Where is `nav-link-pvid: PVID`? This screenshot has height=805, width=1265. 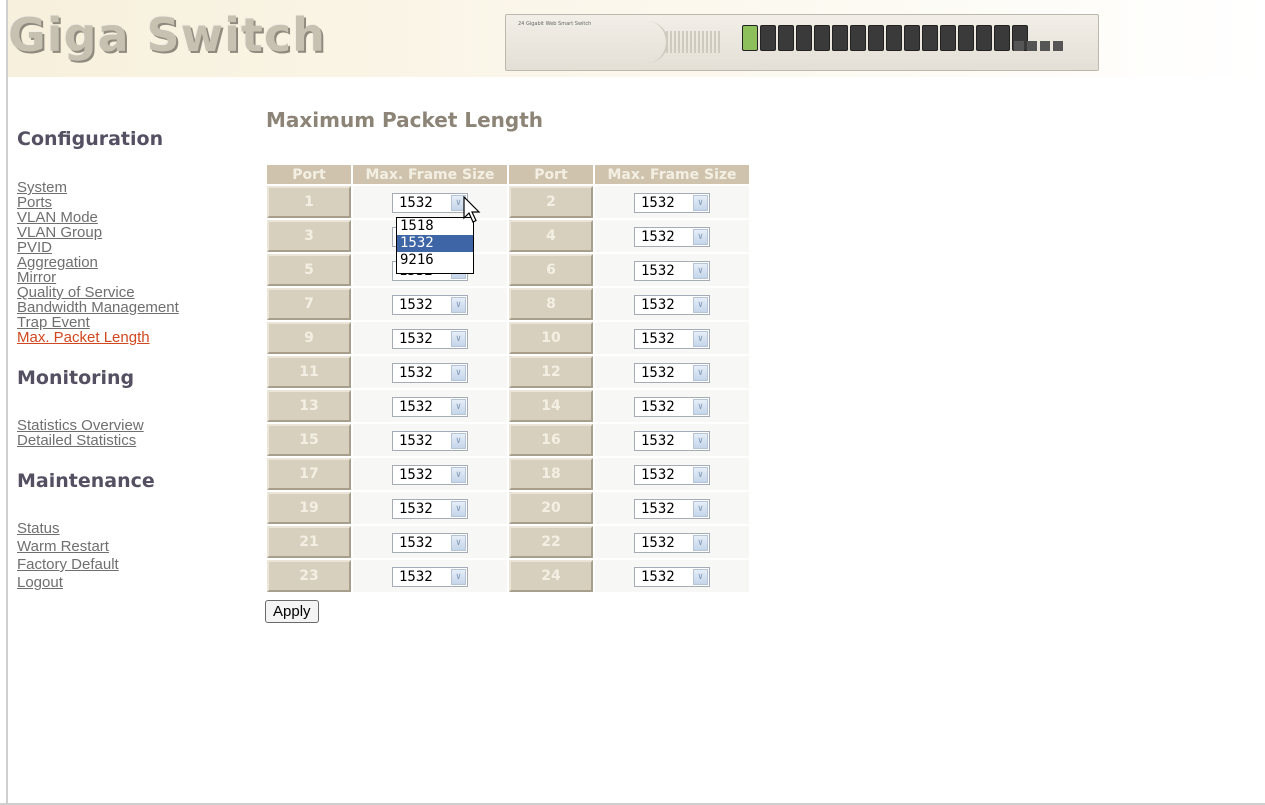 nav-link-pvid: PVID is located at coordinates (127, 247).